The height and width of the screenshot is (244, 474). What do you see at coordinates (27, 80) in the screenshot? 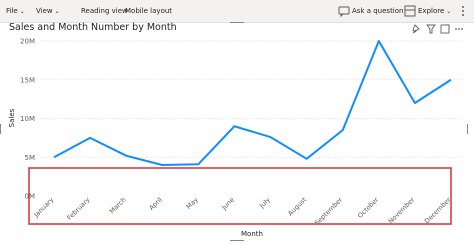
I see `y-tick-label: 15M` at bounding box center [27, 80].